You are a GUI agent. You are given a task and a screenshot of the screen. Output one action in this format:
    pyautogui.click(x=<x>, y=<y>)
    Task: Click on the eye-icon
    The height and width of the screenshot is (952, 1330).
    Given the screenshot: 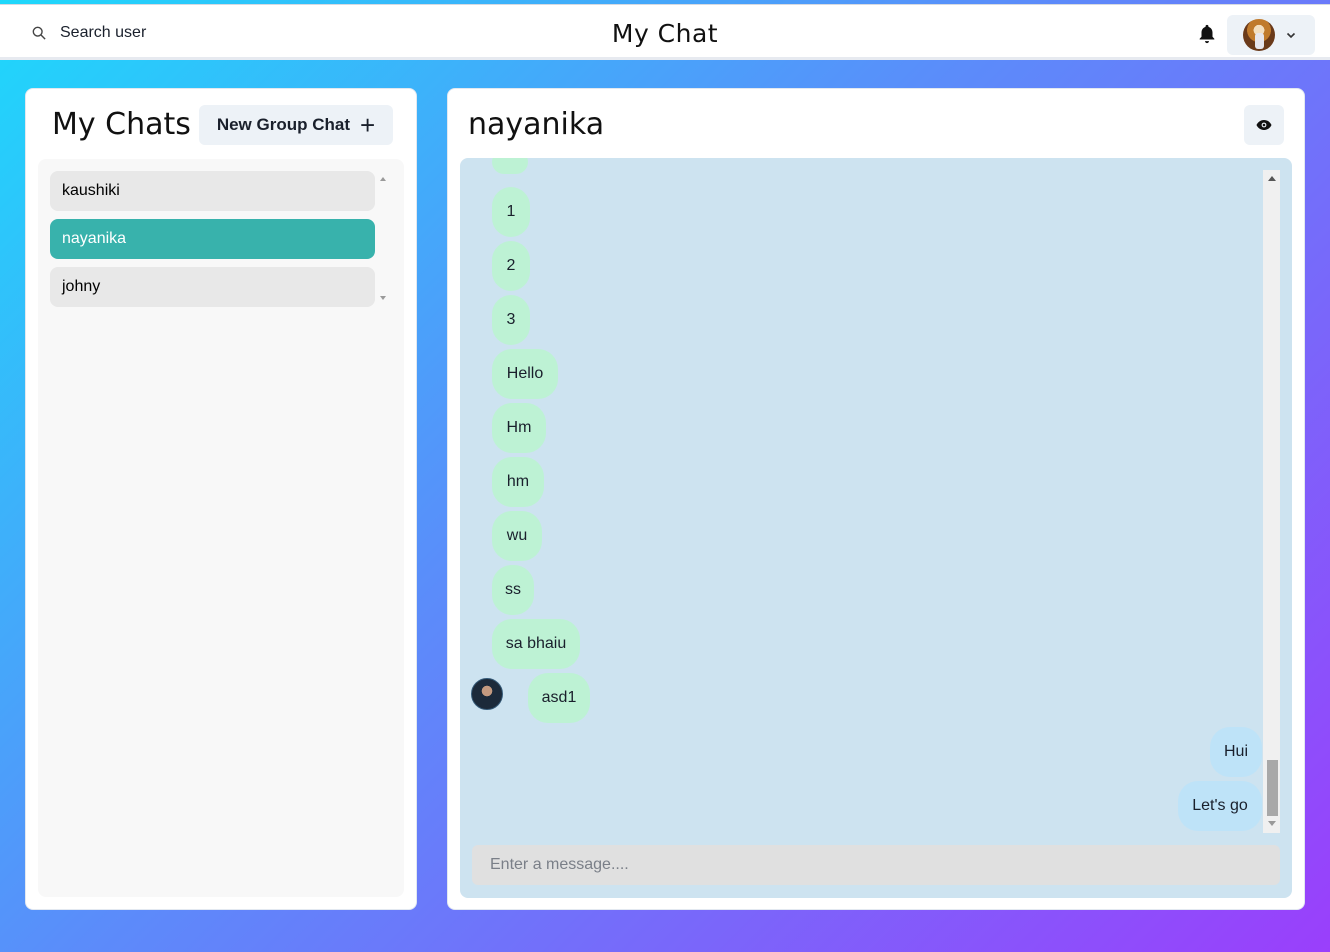 What is the action you would take?
    pyautogui.click(x=1264, y=125)
    